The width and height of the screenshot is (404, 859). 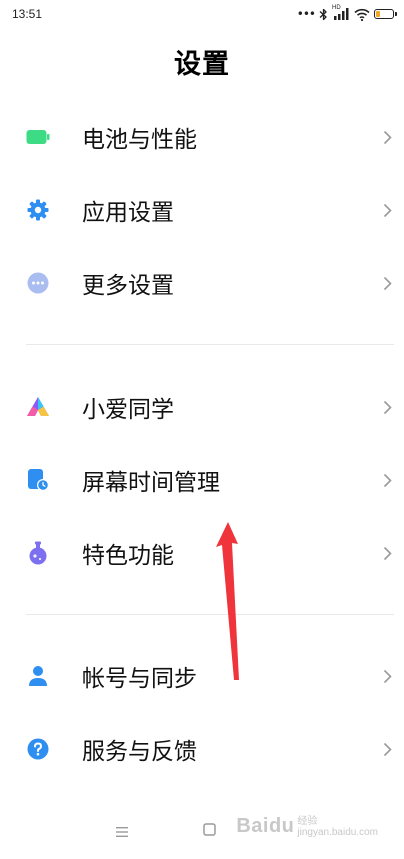 What do you see at coordinates (128, 410) in the screenshot?
I see `settings-item-label: 小爱同学` at bounding box center [128, 410].